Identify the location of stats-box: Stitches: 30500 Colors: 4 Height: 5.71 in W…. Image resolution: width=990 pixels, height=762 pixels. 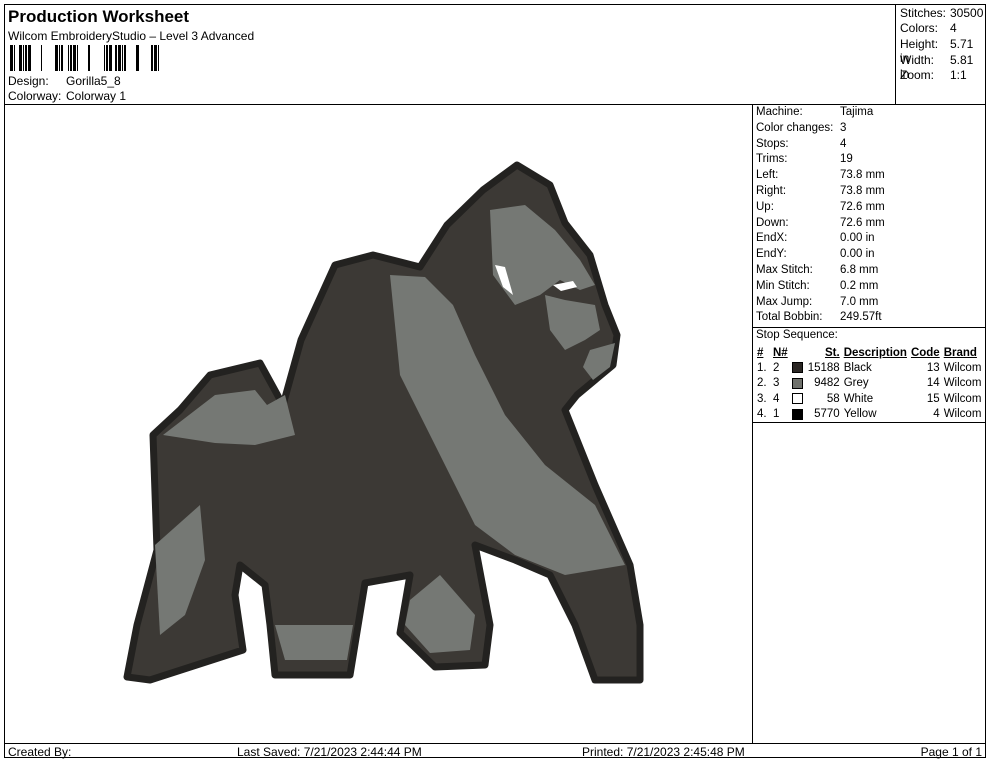
(940, 55).